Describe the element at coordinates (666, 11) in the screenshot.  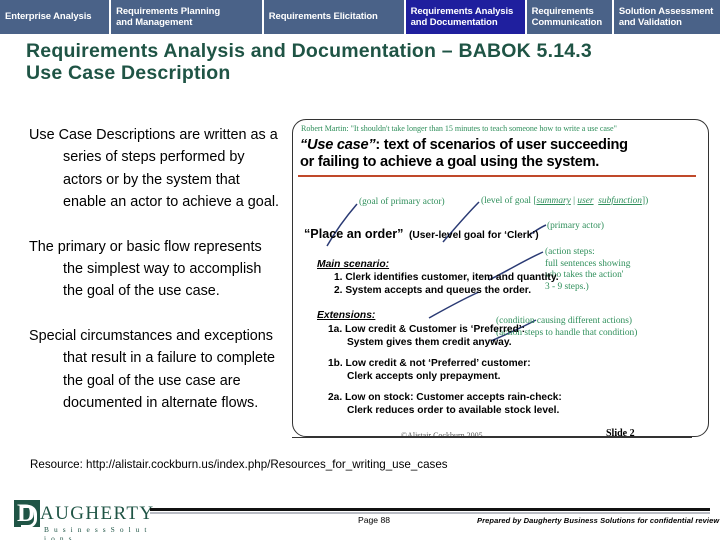
I see `nav-tab-label: Solution Assessment` at that location.